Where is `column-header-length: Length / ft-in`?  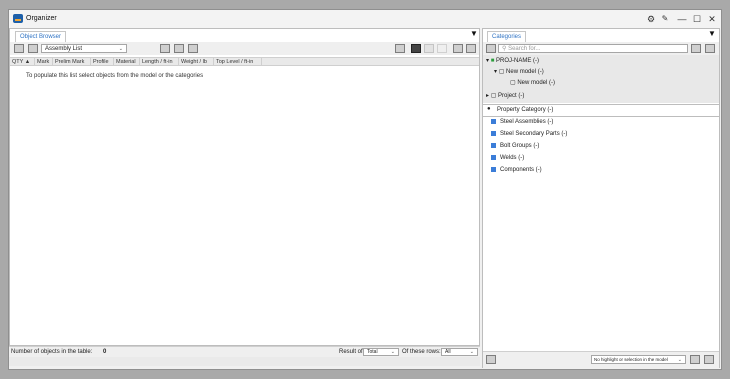 column-header-length: Length / ft-in is located at coordinates (159, 62).